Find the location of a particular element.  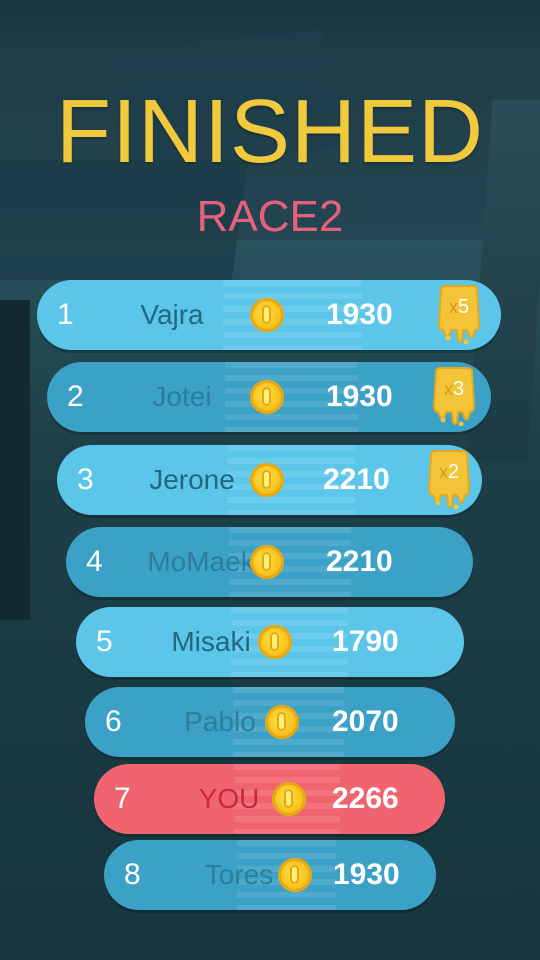

player-rank: 3 is located at coordinates (85, 479).